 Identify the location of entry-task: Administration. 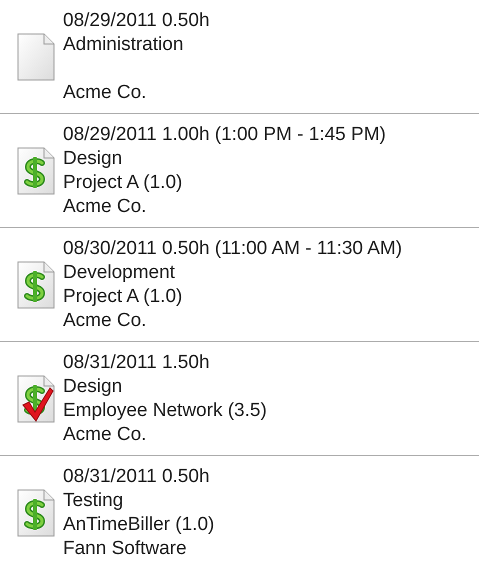
(123, 44).